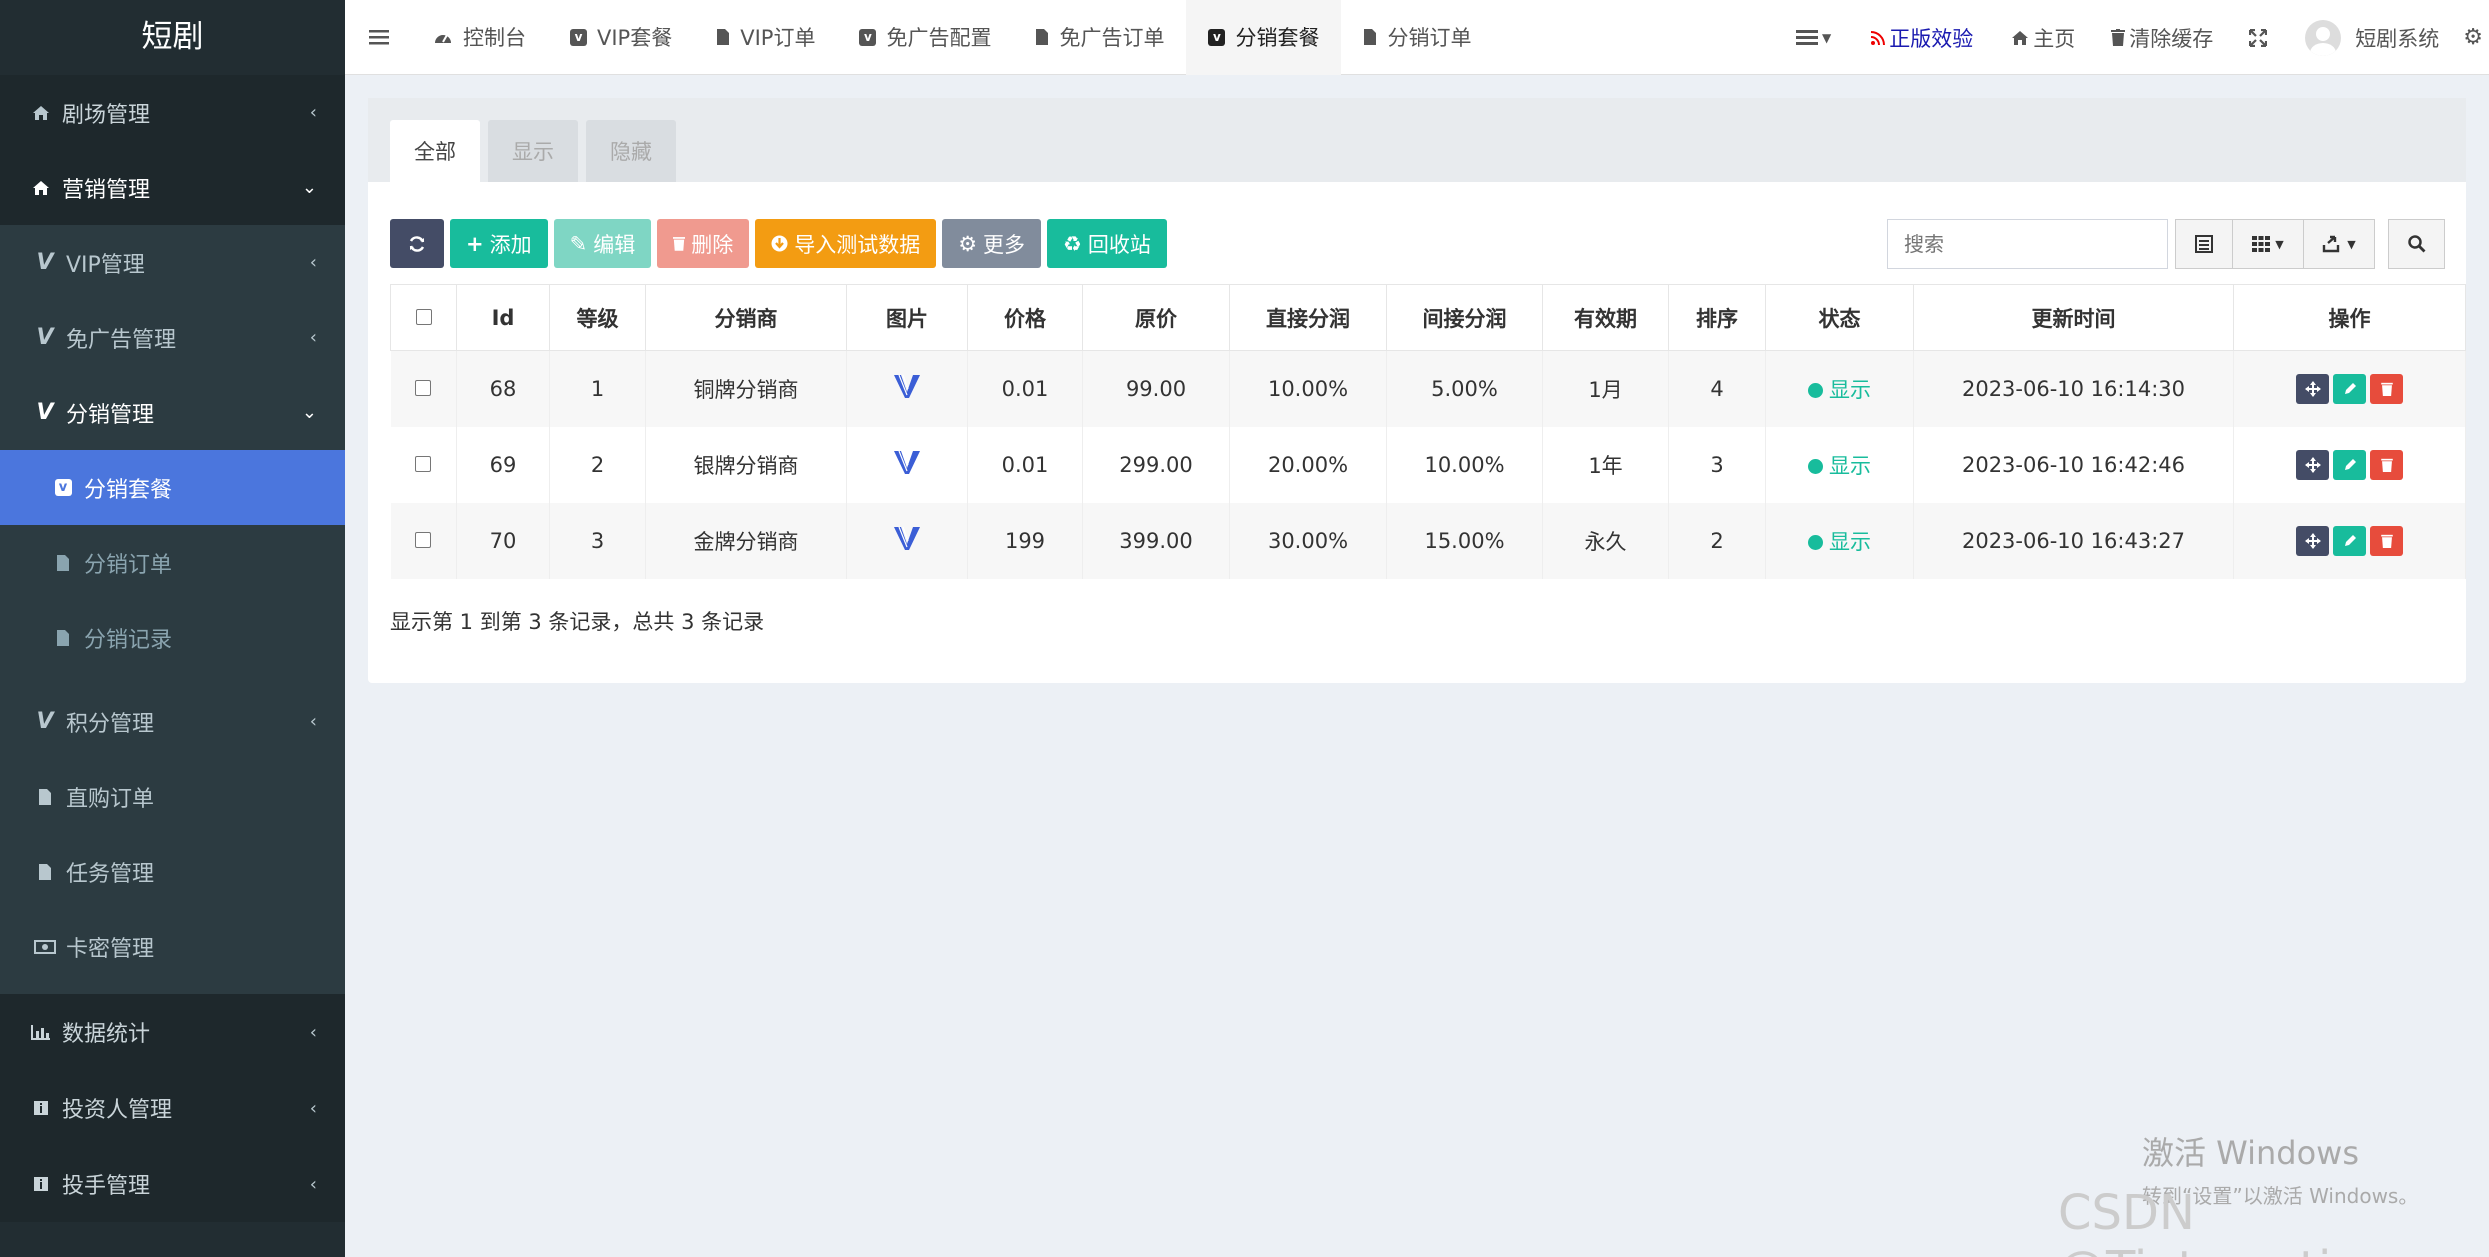 This screenshot has height=1257, width=2489. What do you see at coordinates (1308, 317) in the screenshot?
I see `col-direct-share: 直接分润` at bounding box center [1308, 317].